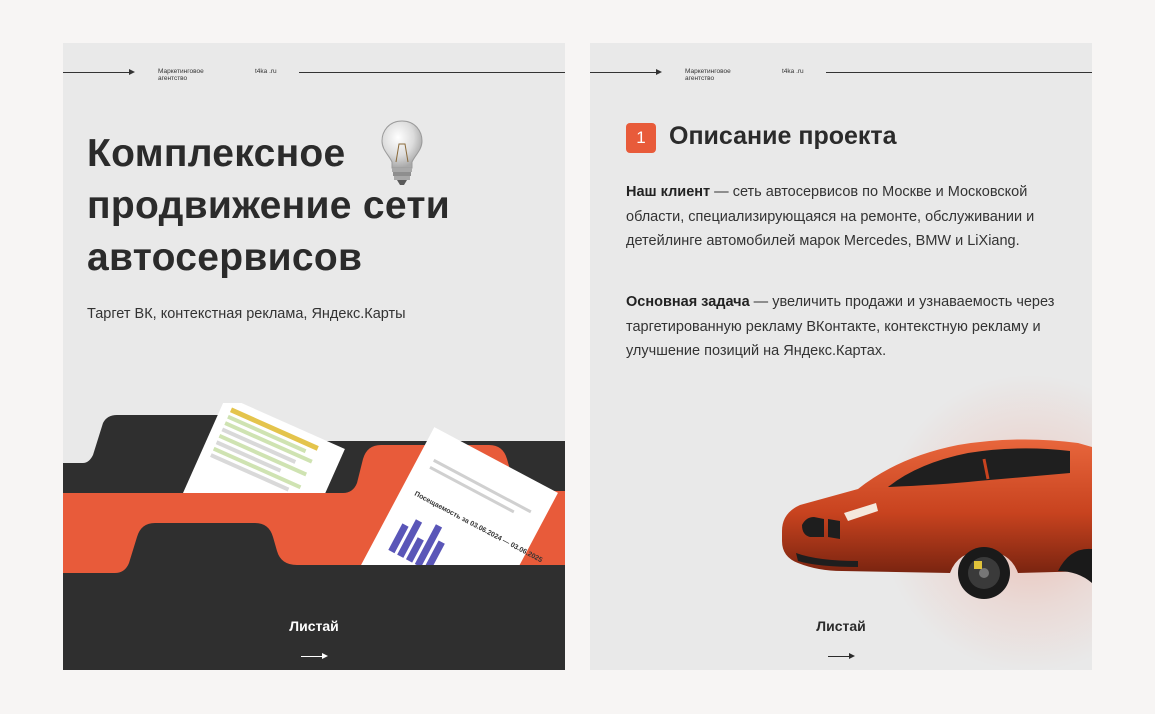  Describe the element at coordinates (402, 152) in the screenshot. I see `lightbulb-icon` at that location.